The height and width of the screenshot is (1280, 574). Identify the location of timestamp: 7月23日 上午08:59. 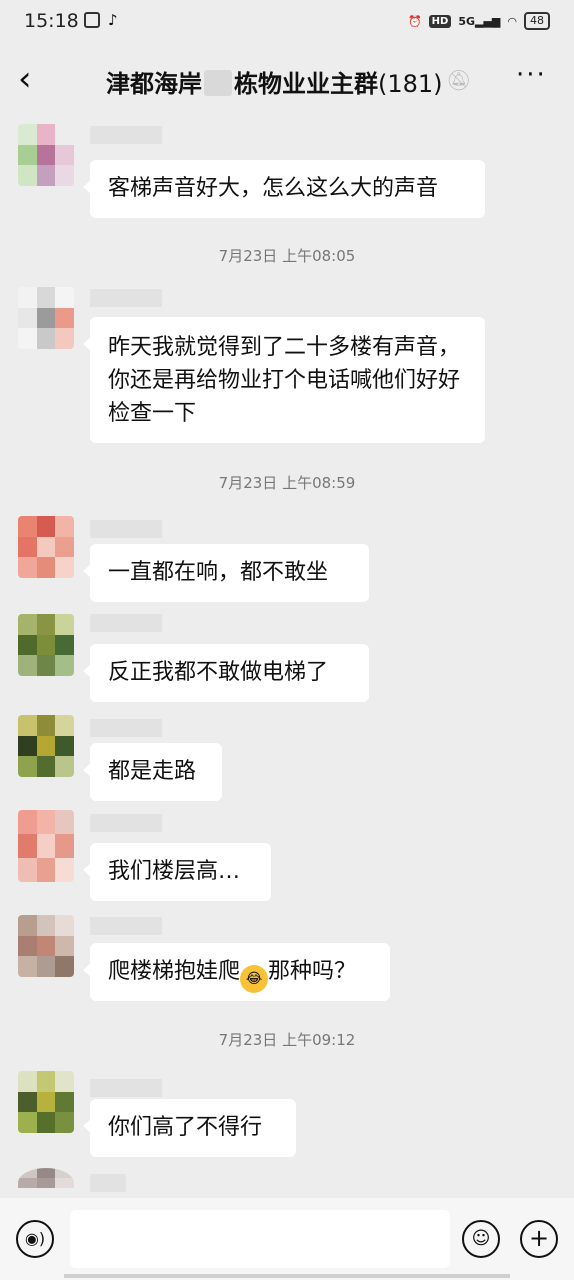
(287, 483).